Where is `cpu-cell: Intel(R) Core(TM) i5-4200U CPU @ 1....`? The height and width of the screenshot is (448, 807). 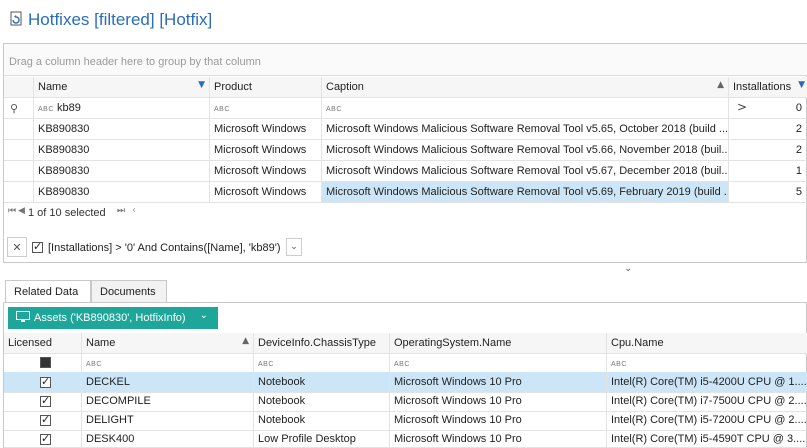 cpu-cell: Intel(R) Core(TM) i5-4200U CPU @ 1.... is located at coordinates (707, 382).